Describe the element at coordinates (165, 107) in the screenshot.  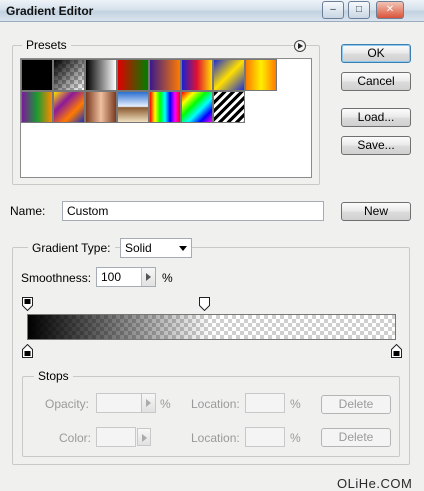
I see `preset-swatch-spectrum` at that location.